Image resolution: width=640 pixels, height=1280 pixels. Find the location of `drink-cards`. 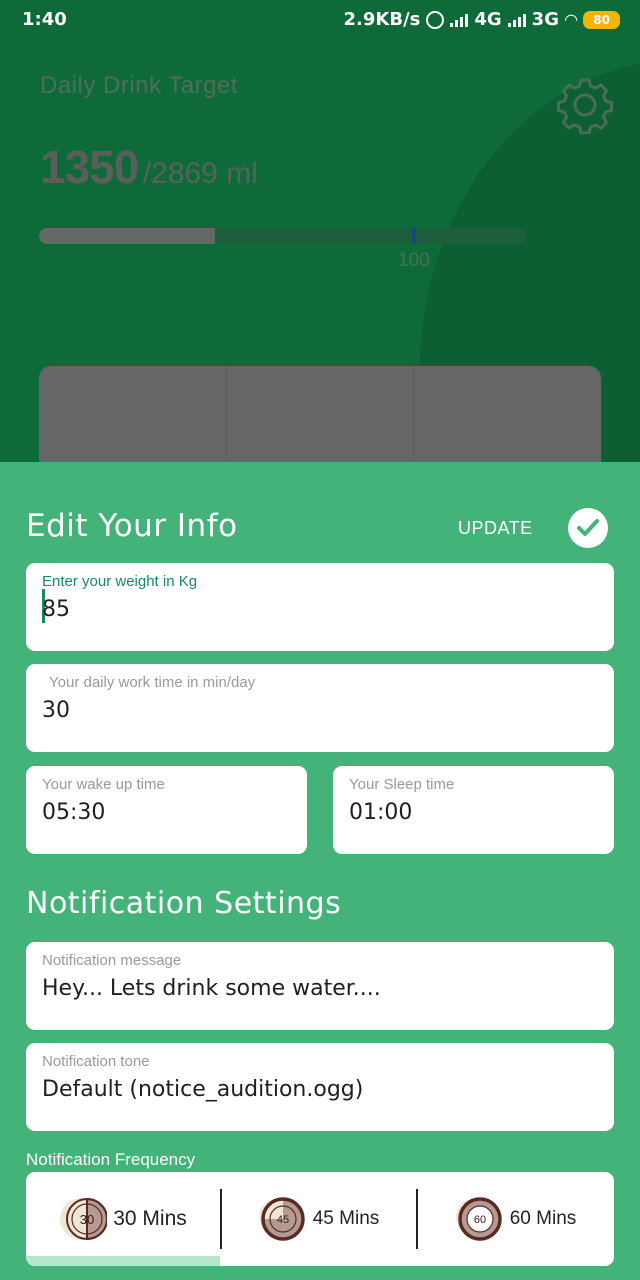

drink-cards is located at coordinates (320, 418).